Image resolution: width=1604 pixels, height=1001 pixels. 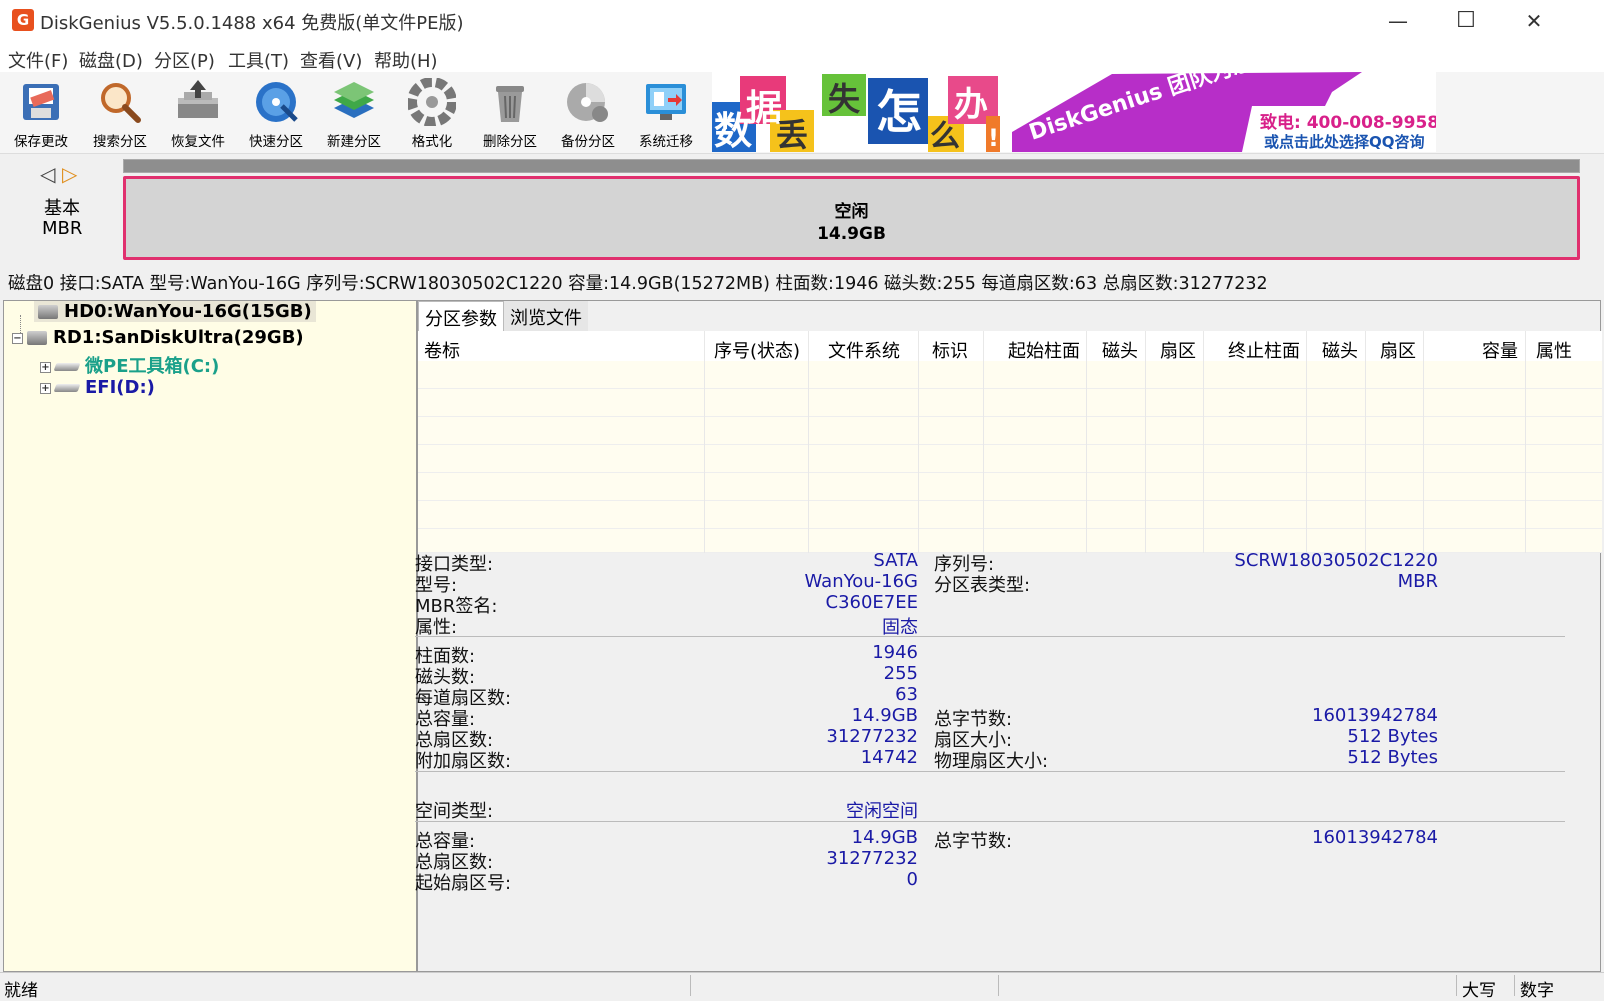 What do you see at coordinates (1534, 21) in the screenshot?
I see `close-button: ✕` at bounding box center [1534, 21].